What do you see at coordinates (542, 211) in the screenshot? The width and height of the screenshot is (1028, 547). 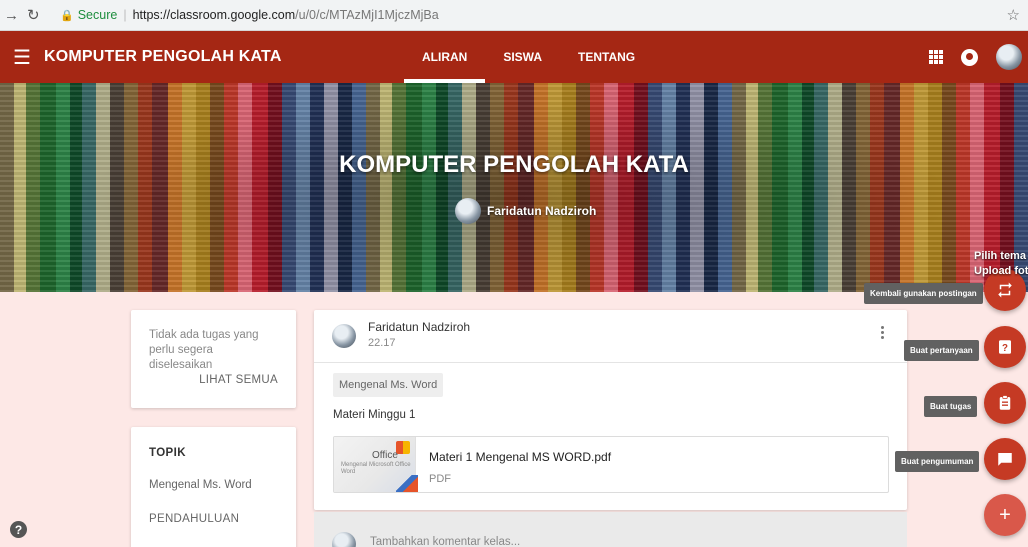 I see `teacher-name: Faridatun Nadziroh` at bounding box center [542, 211].